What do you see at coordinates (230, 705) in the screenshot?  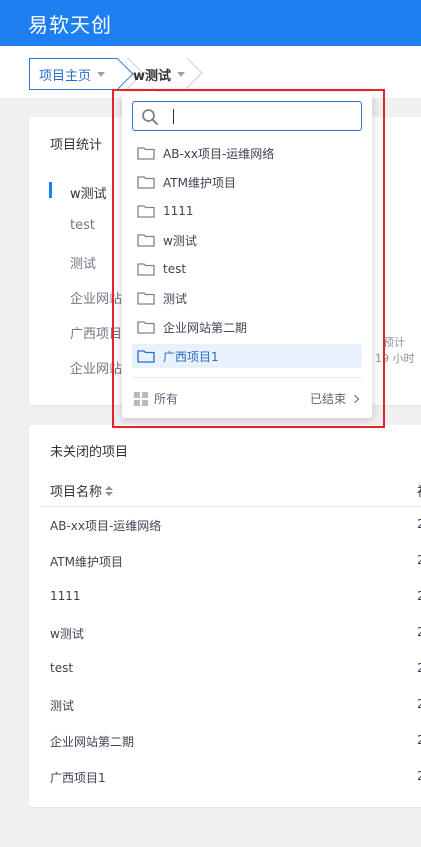 I see `table-row: 测试 2` at bounding box center [230, 705].